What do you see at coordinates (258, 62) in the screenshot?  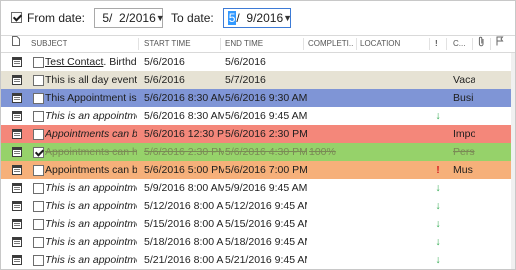 I see `table-row: Test Contact. Birthday 5/6/2016 5/6/2016` at bounding box center [258, 62].